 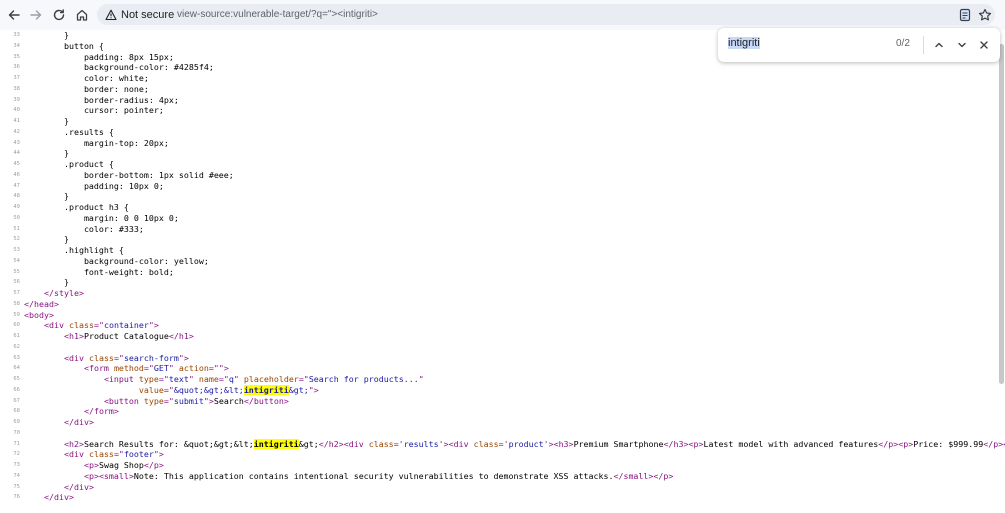 What do you see at coordinates (16, 475) in the screenshot?
I see `line-number: 74` at bounding box center [16, 475].